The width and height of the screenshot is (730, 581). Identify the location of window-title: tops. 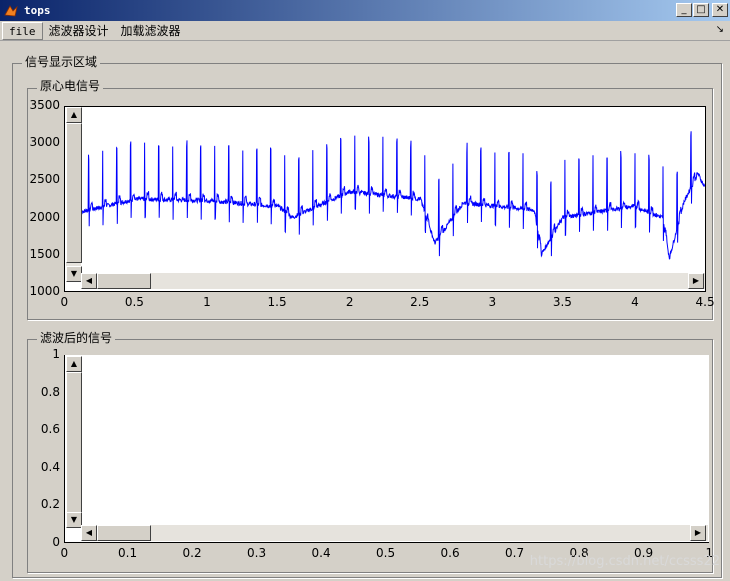
(37, 10).